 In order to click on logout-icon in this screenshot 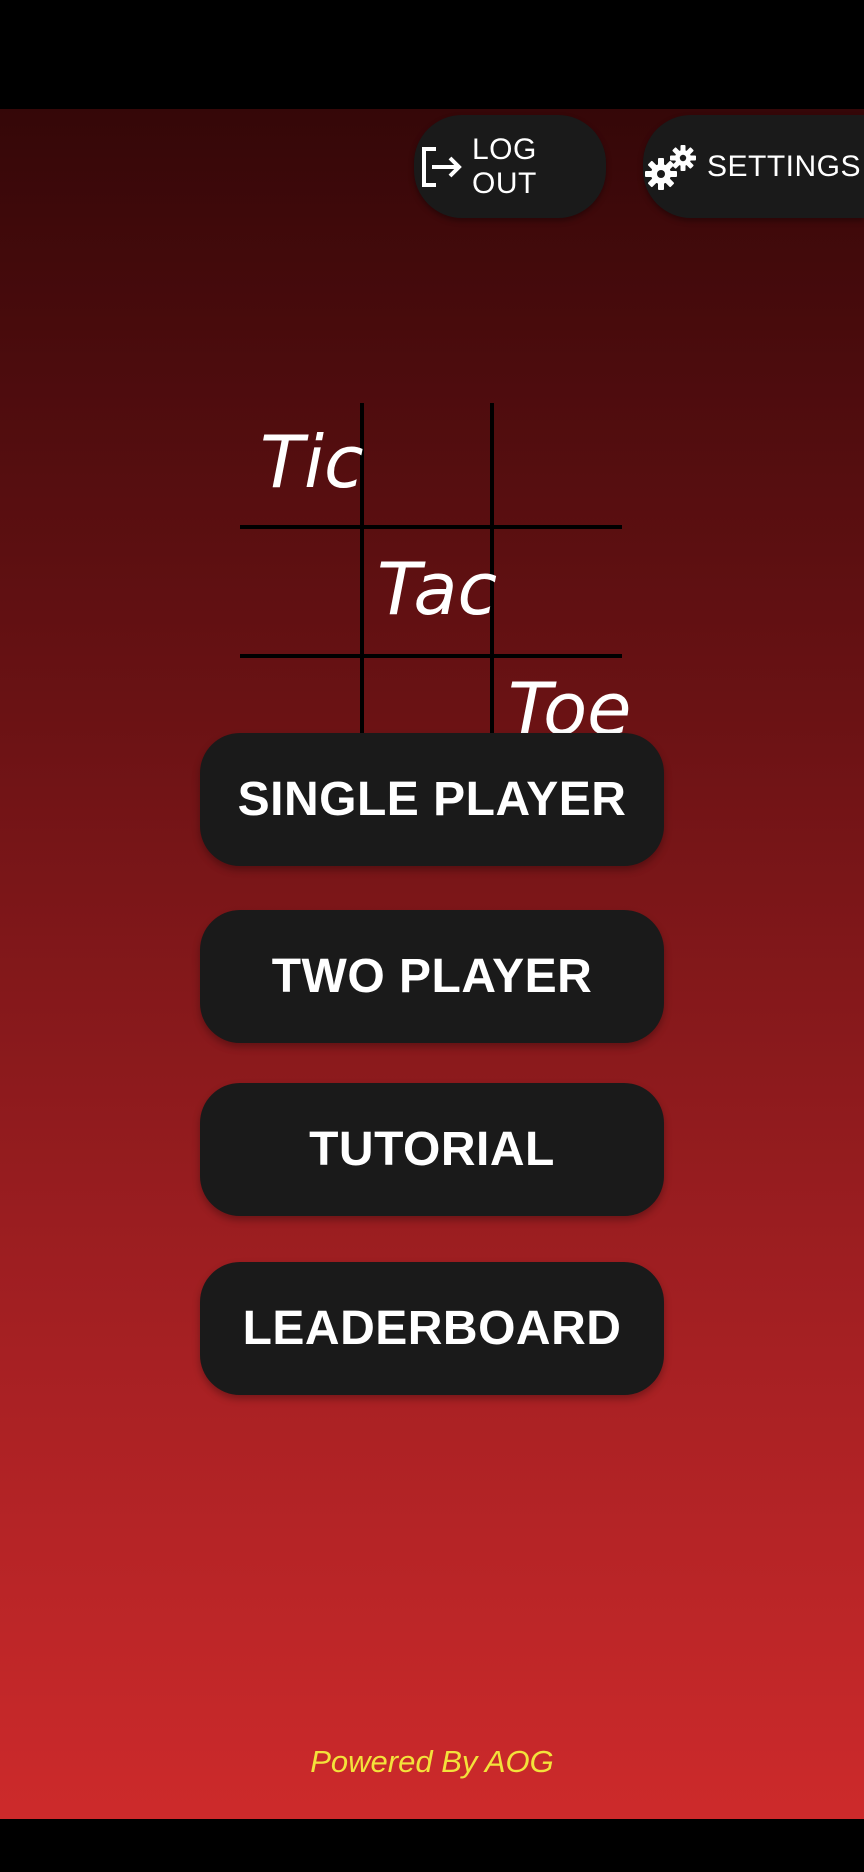, I will do `click(440, 167)`.